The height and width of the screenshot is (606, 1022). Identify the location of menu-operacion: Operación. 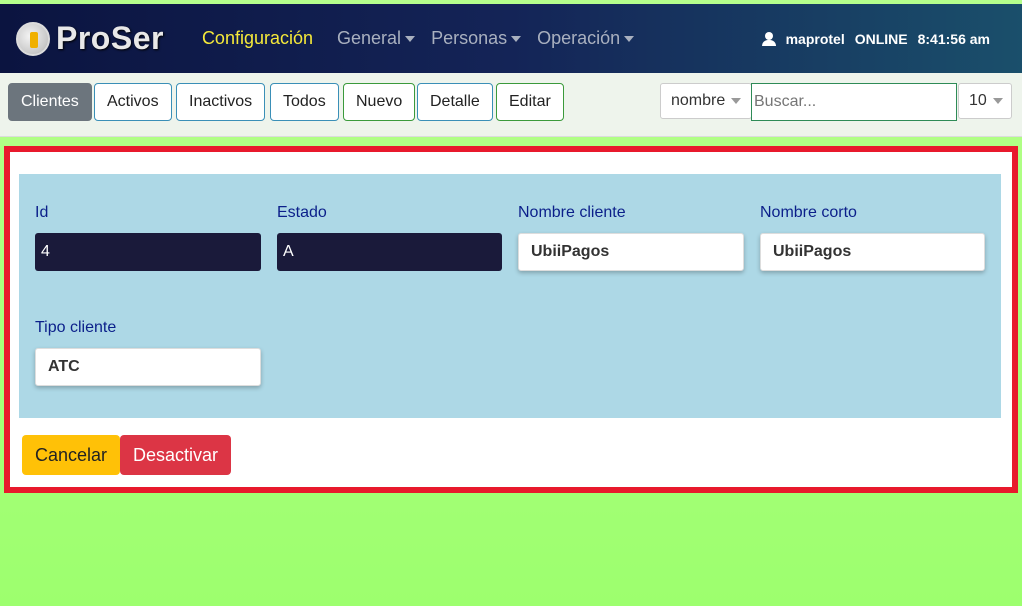
(586, 38).